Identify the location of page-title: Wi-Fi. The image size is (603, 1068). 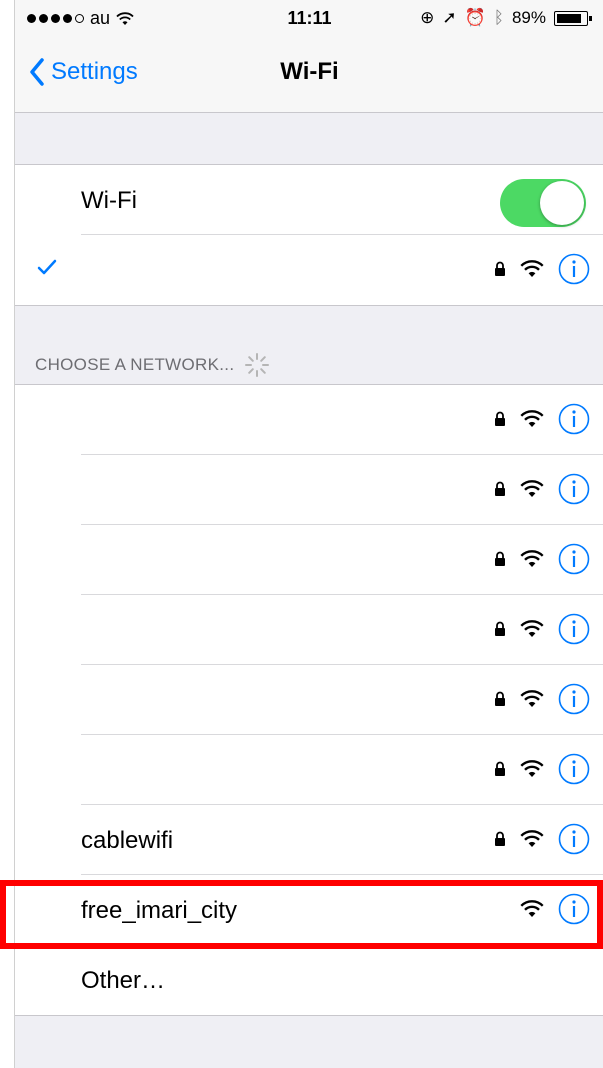
(309, 71).